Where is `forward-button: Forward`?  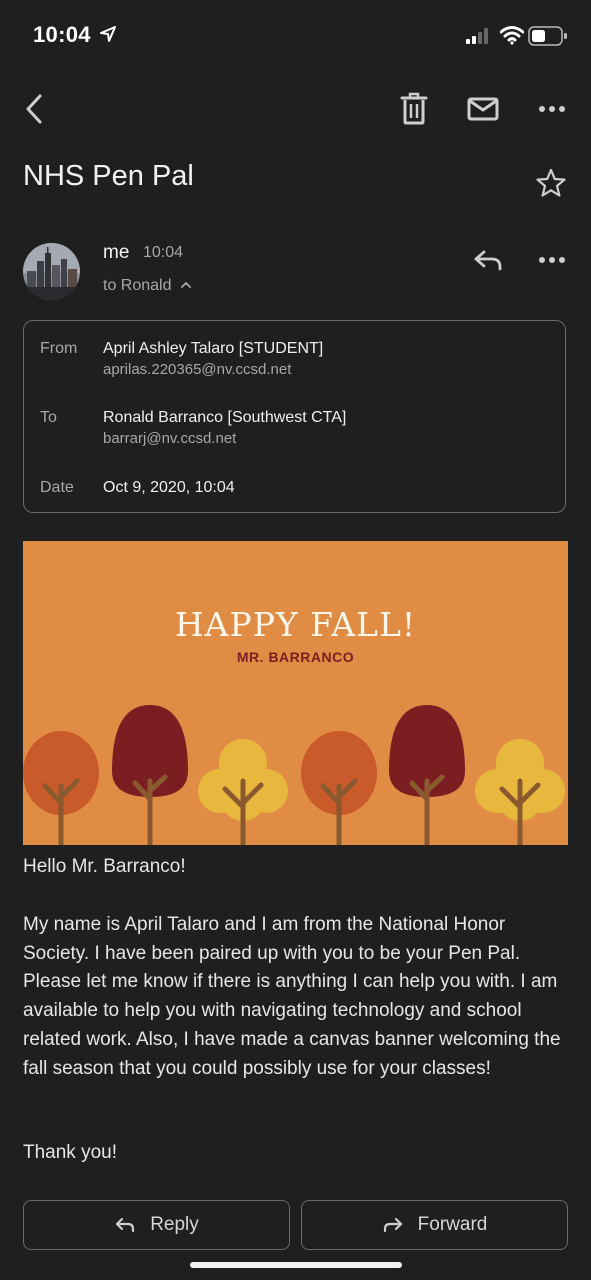 forward-button: Forward is located at coordinates (434, 1225).